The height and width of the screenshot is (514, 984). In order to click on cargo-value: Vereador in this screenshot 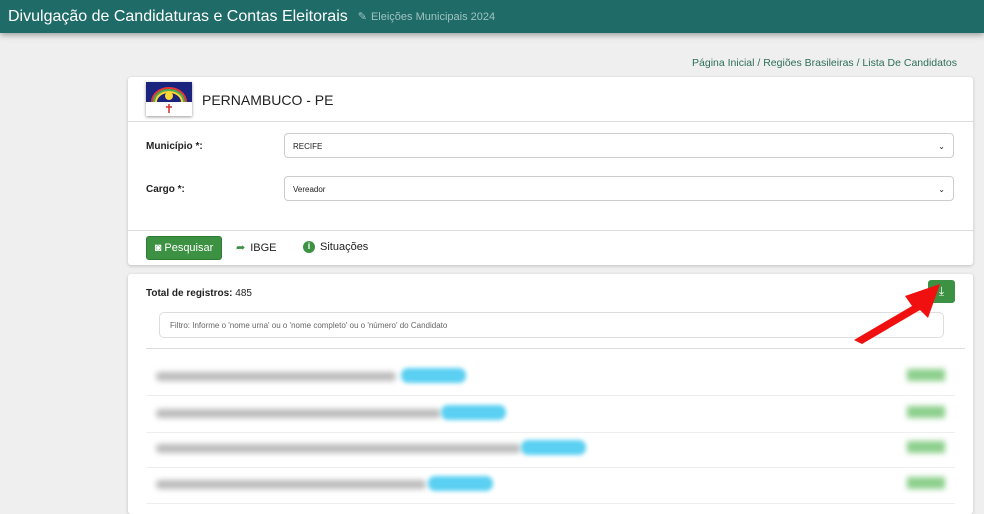, I will do `click(309, 189)`.